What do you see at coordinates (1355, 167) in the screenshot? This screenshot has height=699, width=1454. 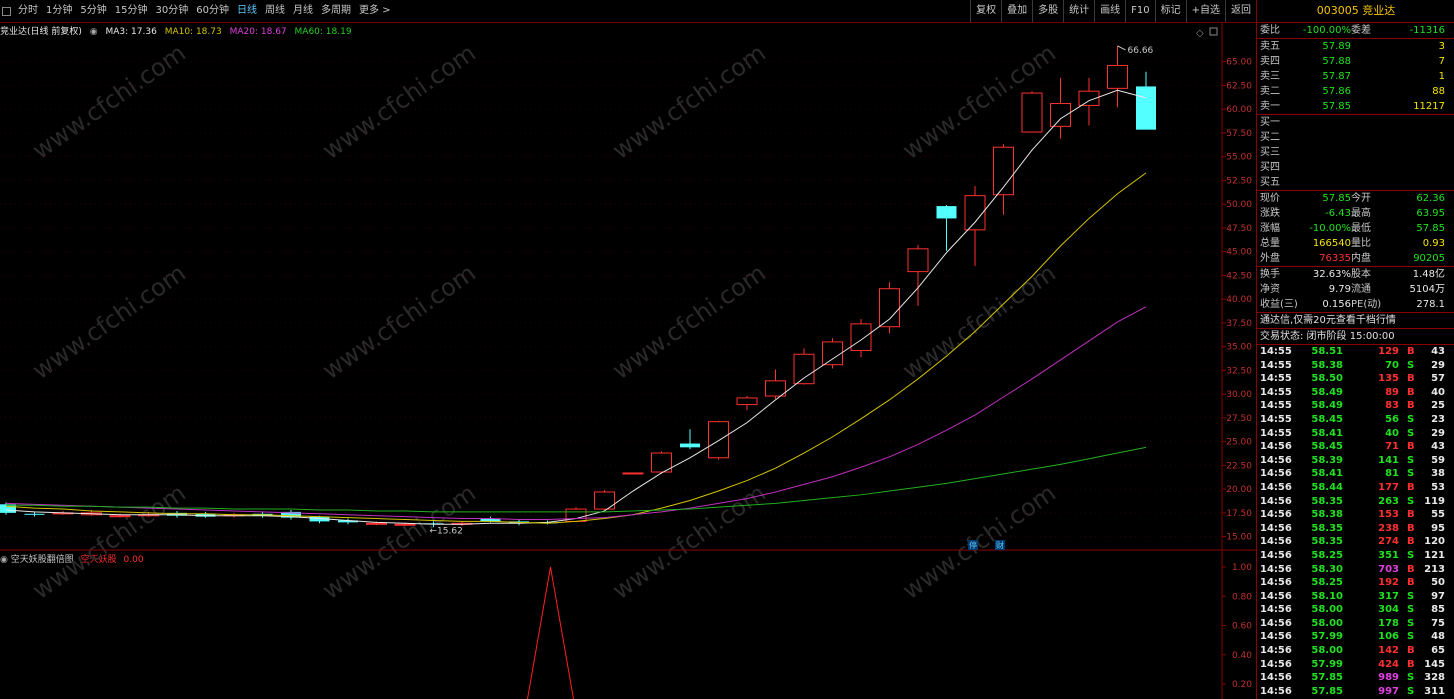 I see `bid-row: 买四` at bounding box center [1355, 167].